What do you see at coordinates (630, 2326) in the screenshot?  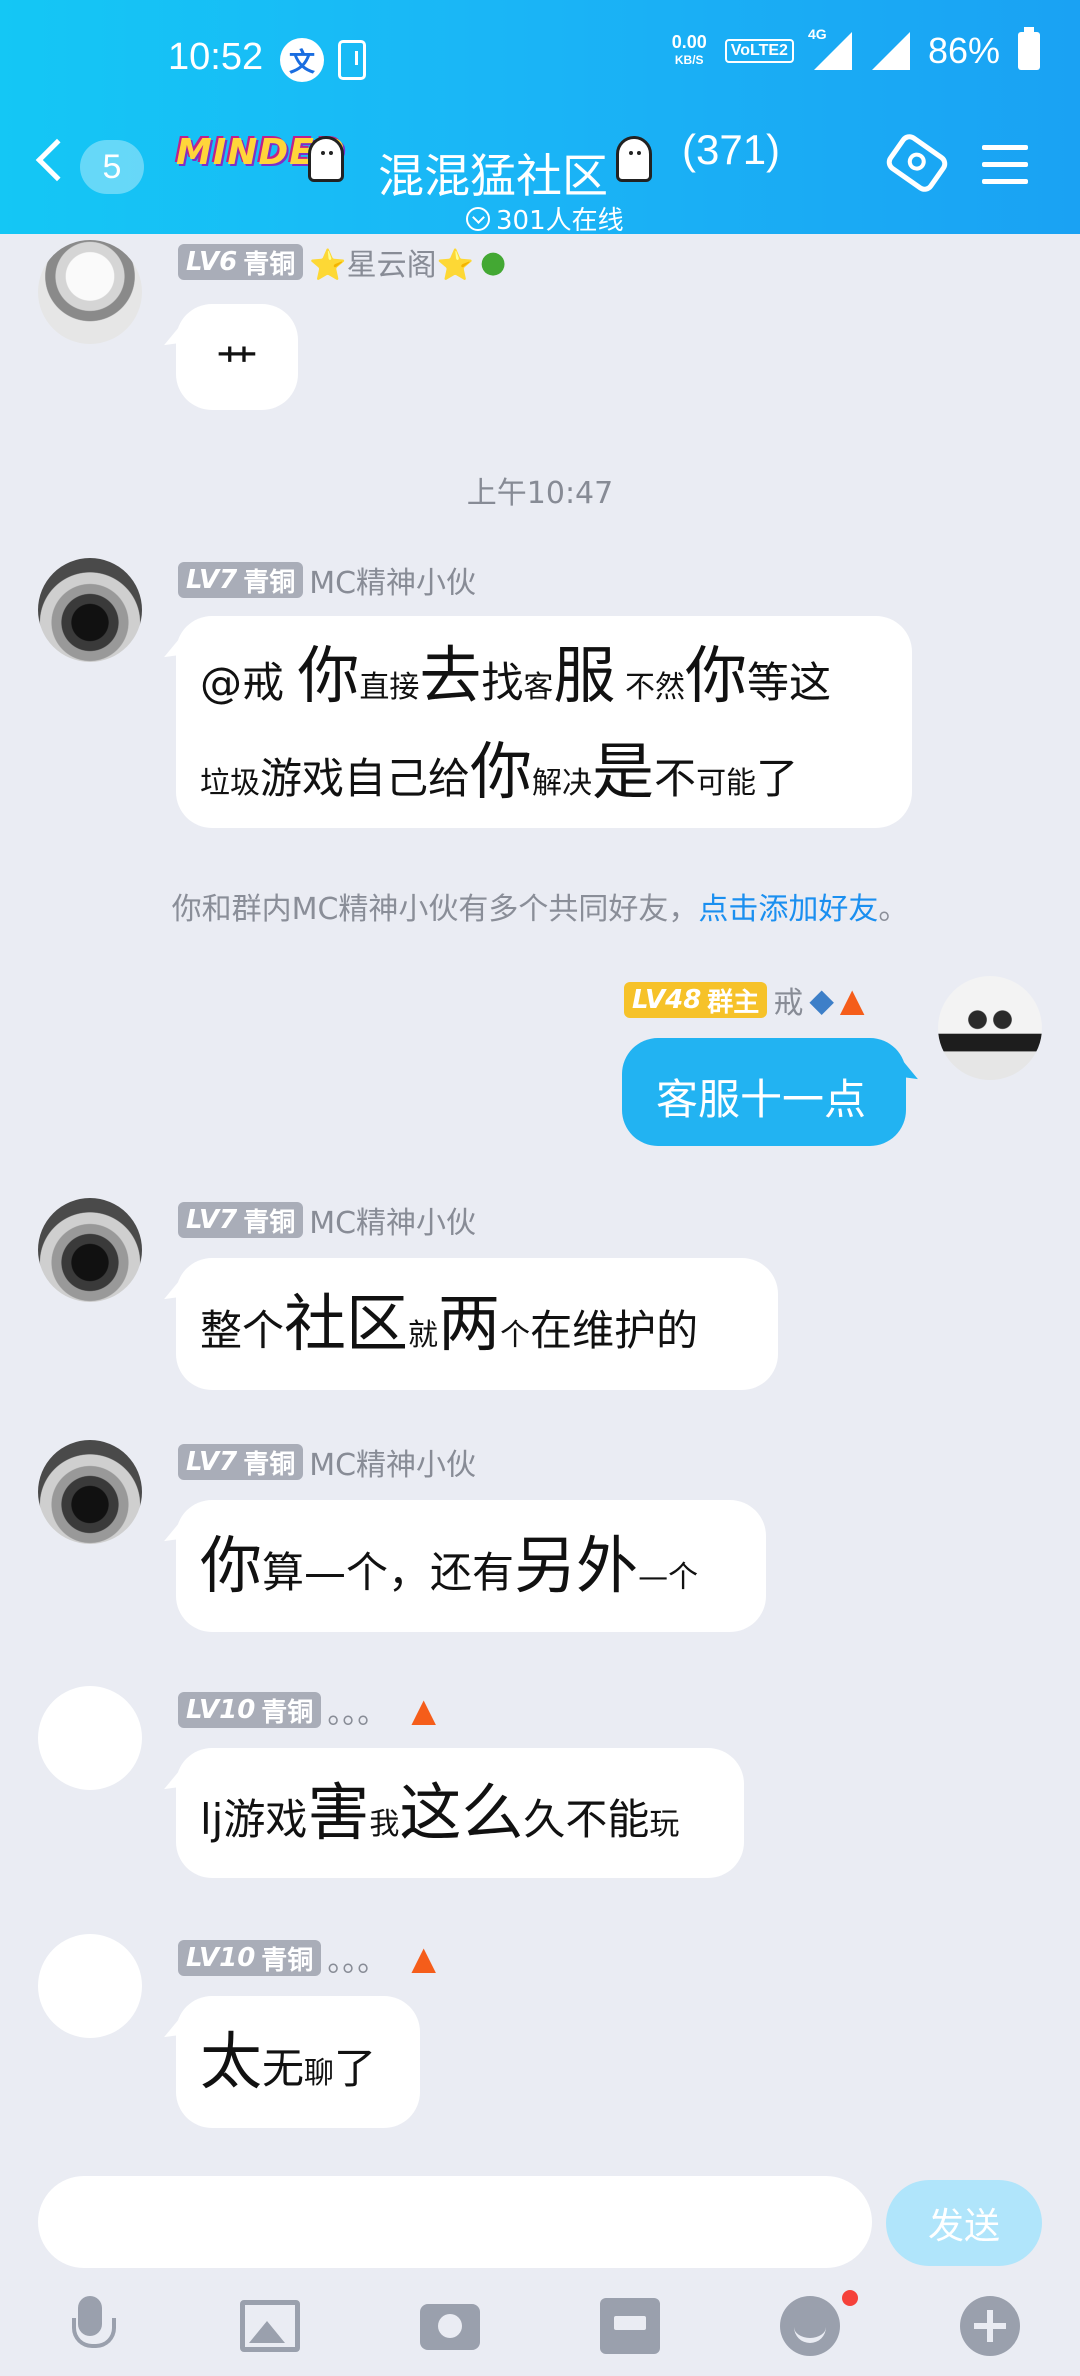 I see `file-icon` at bounding box center [630, 2326].